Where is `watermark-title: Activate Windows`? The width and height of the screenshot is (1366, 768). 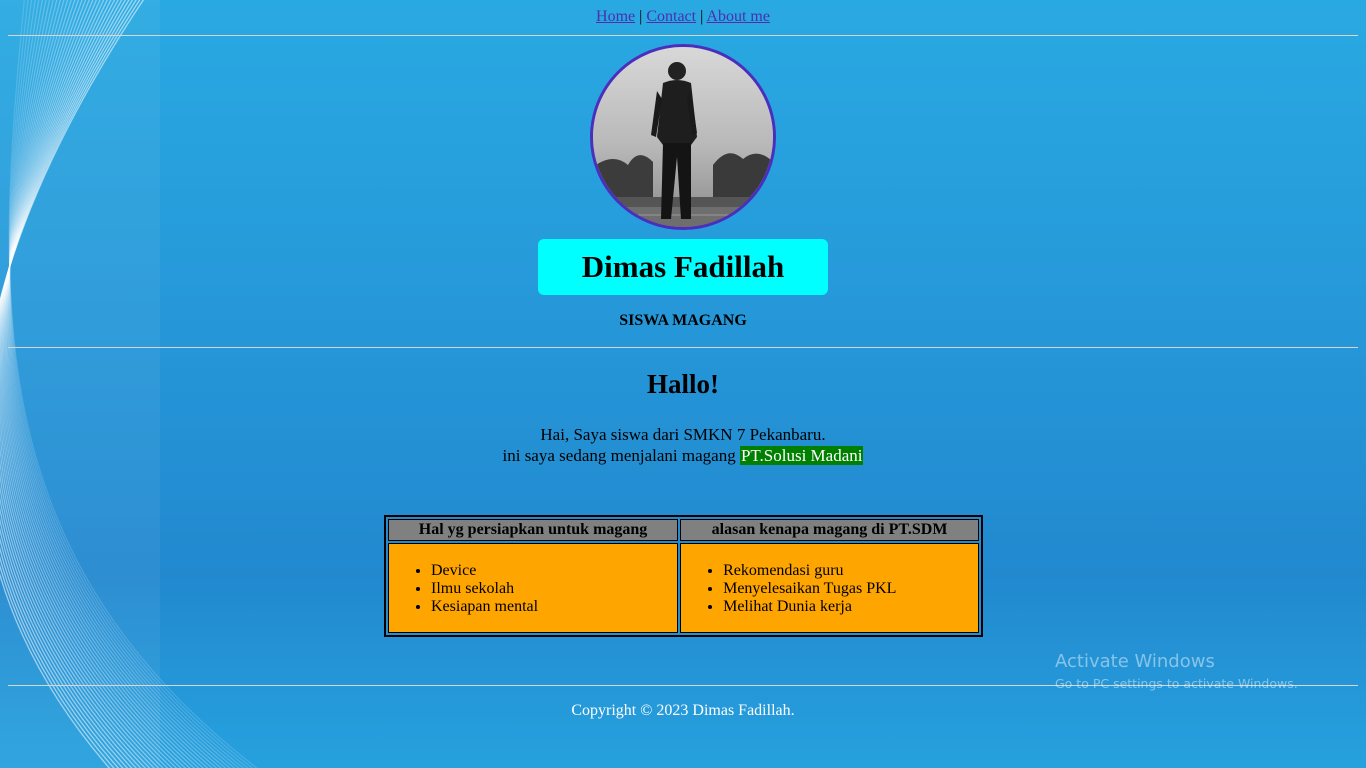
watermark-title: Activate Windows is located at coordinates (1135, 661).